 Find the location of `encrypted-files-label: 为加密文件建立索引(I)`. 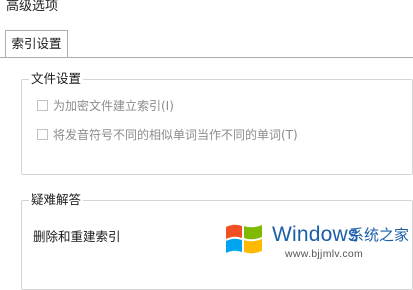

encrypted-files-label: 为加密文件建立索引(I) is located at coordinates (113, 106).